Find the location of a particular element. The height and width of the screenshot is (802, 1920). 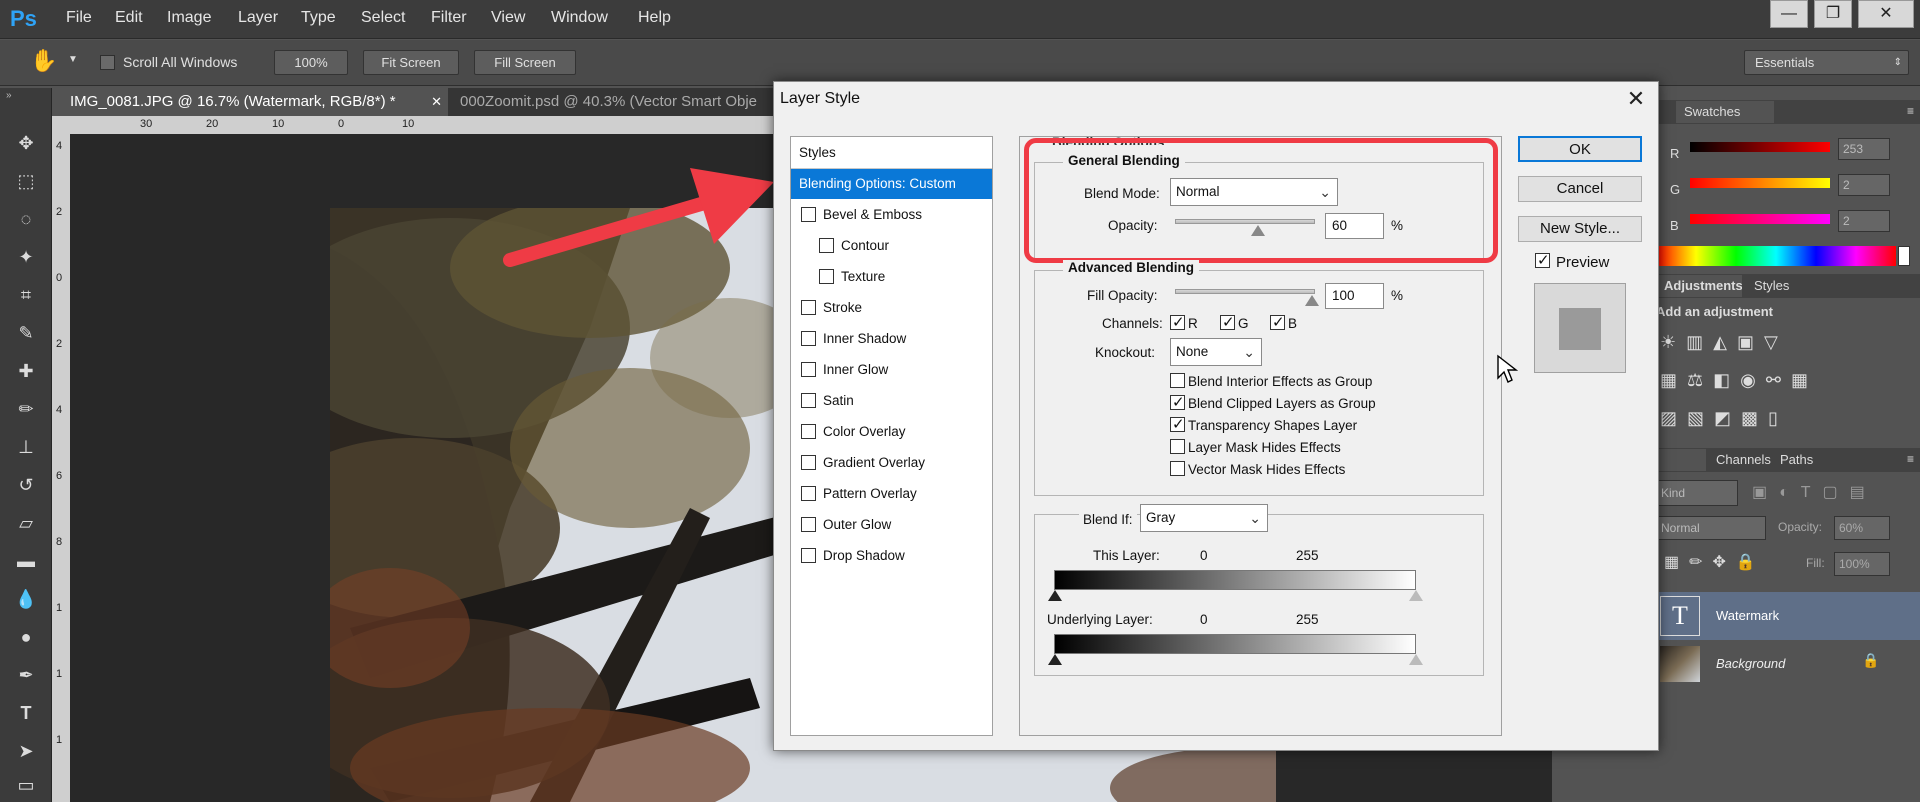

rectangle-tool-icon: ▭ is located at coordinates (26, 785).